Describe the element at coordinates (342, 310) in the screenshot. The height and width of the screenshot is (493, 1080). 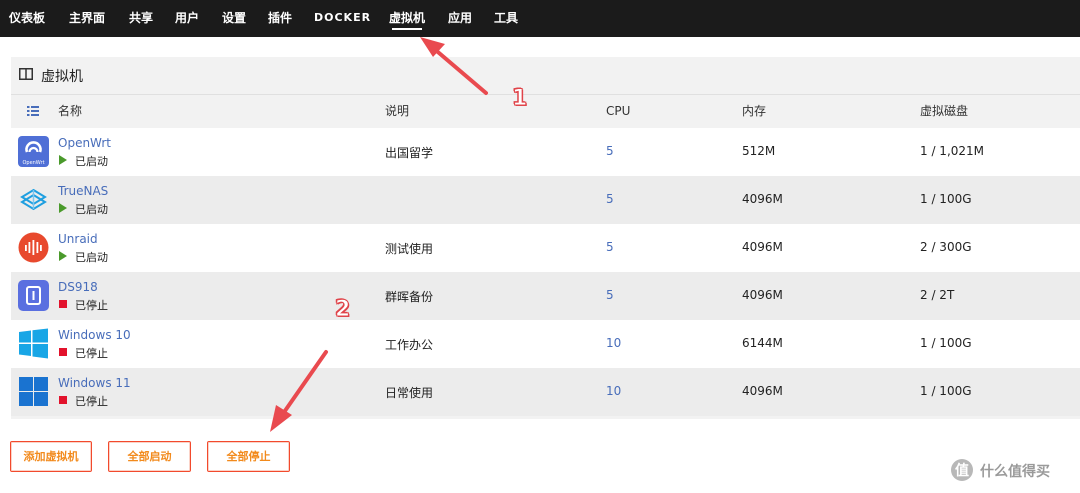
I see `annotation-number-2: 2` at that location.